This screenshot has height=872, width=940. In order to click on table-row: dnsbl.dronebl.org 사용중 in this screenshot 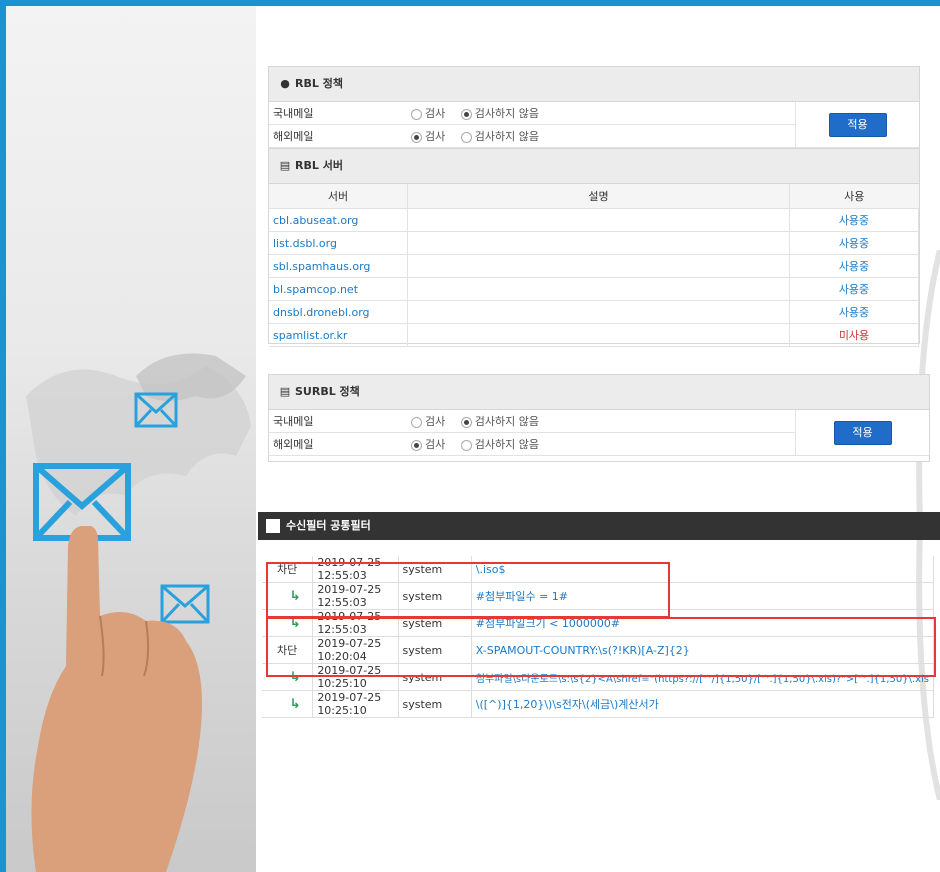, I will do `click(594, 312)`.